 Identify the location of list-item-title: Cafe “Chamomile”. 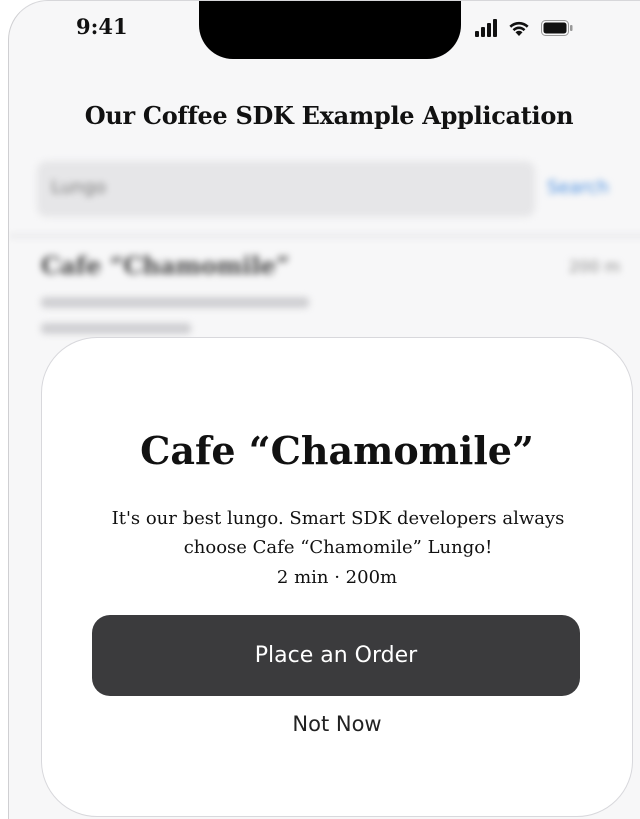
(165, 265).